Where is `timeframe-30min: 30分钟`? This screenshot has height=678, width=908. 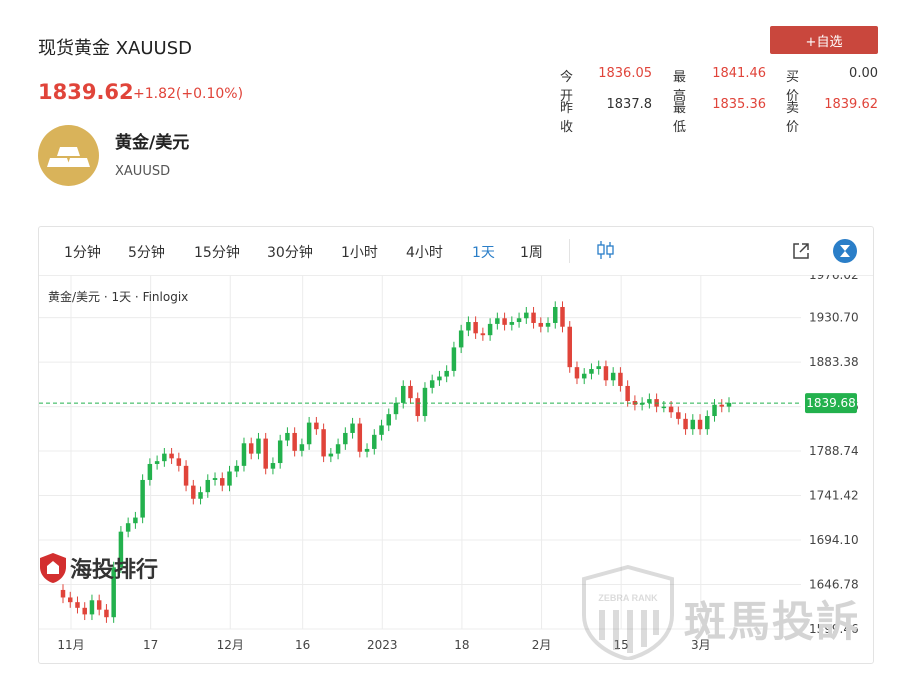 timeframe-30min: 30分钟 is located at coordinates (290, 252).